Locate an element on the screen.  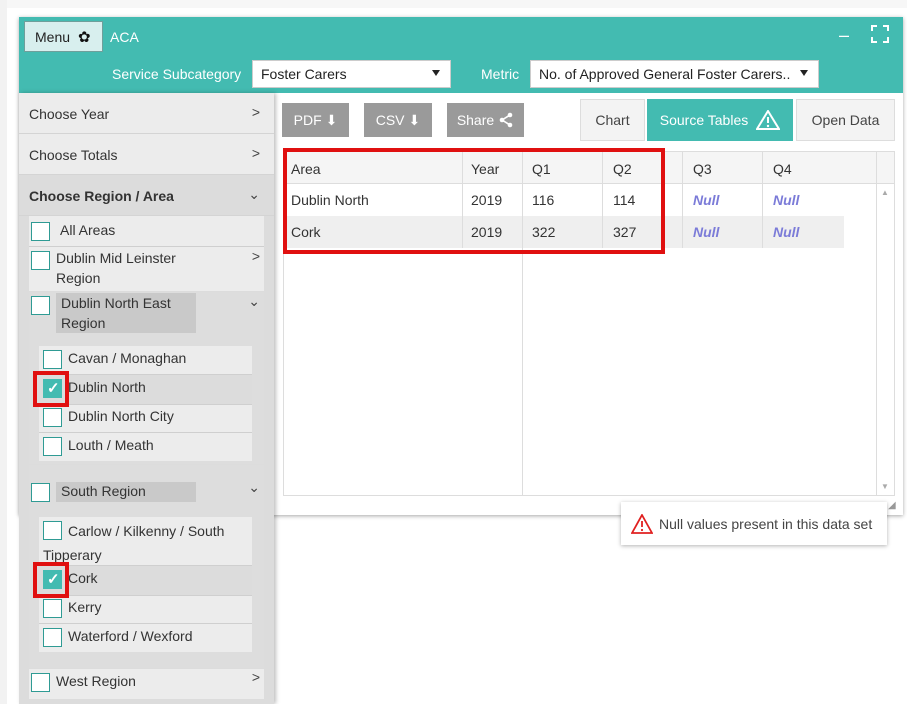
highlight-box-dublin-north is located at coordinates (51, 389).